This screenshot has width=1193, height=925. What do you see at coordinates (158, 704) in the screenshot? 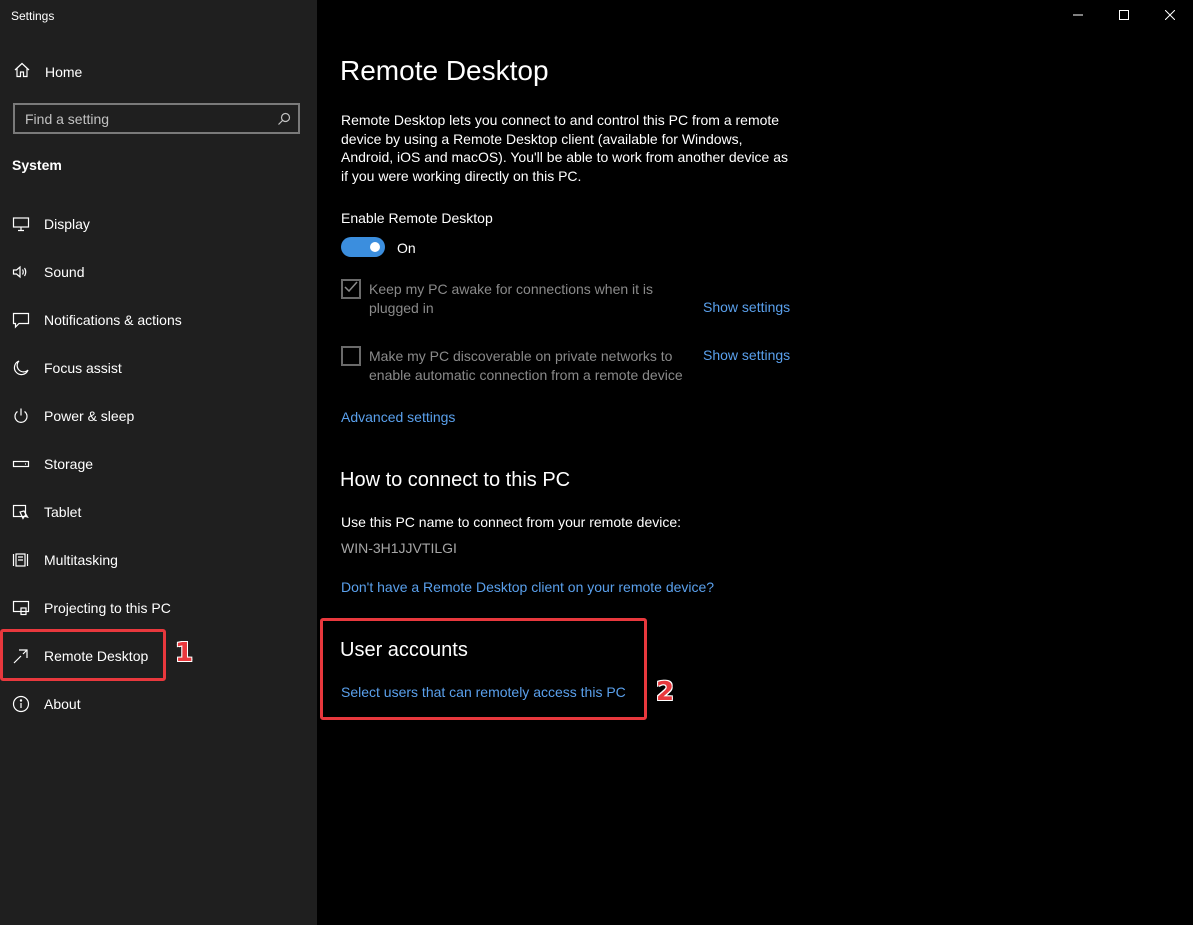
I see `sidebar-item-about: About` at bounding box center [158, 704].